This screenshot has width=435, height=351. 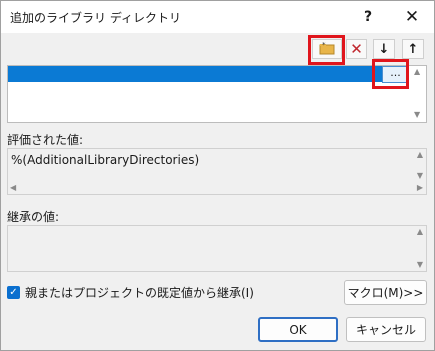 I want to click on move-down-button: ↓, so click(x=384, y=49).